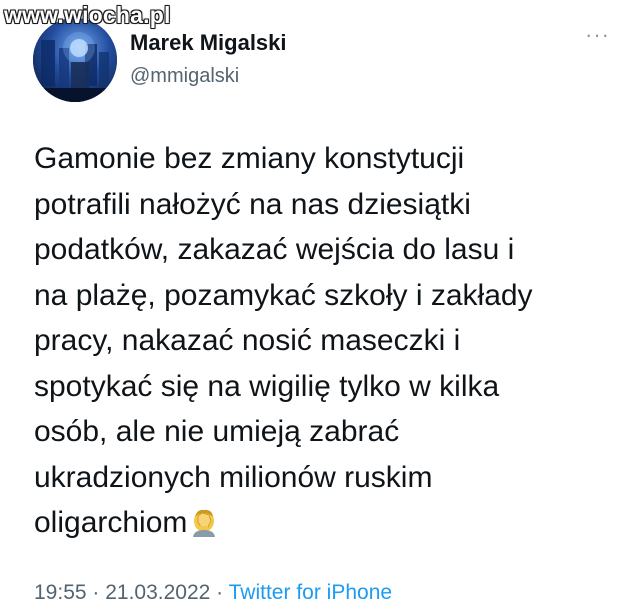 The height and width of the screenshot is (616, 642). Describe the element at coordinates (157, 592) in the screenshot. I see `tweet-date: 21.03.2022` at that location.